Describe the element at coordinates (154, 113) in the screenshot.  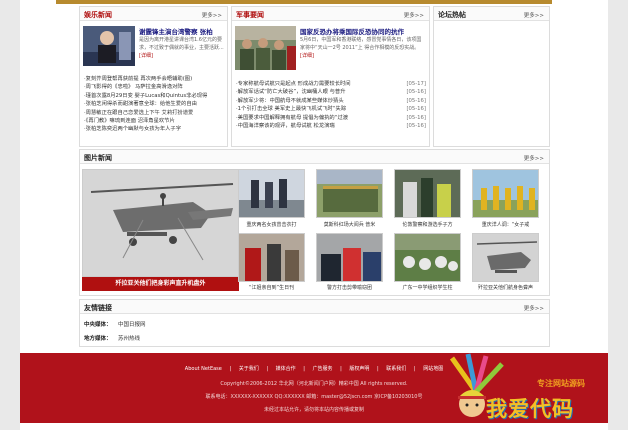
I see `list-item: ·周慧敏正在跟自己恋爱选上下午 艾莉打扮道爱` at that location.